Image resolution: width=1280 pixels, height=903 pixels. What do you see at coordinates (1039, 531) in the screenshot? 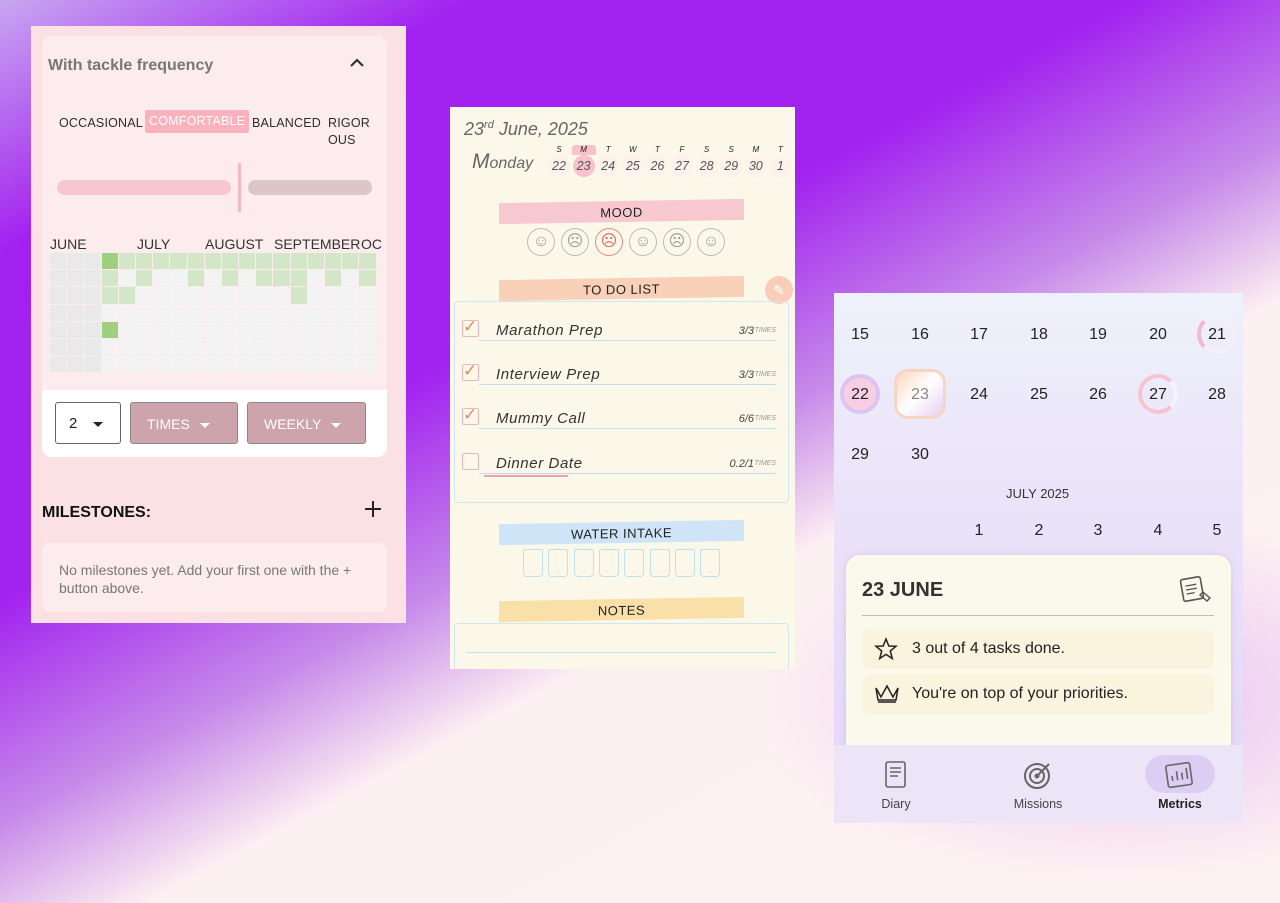
I see `calendar-day: 2` at bounding box center [1039, 531].